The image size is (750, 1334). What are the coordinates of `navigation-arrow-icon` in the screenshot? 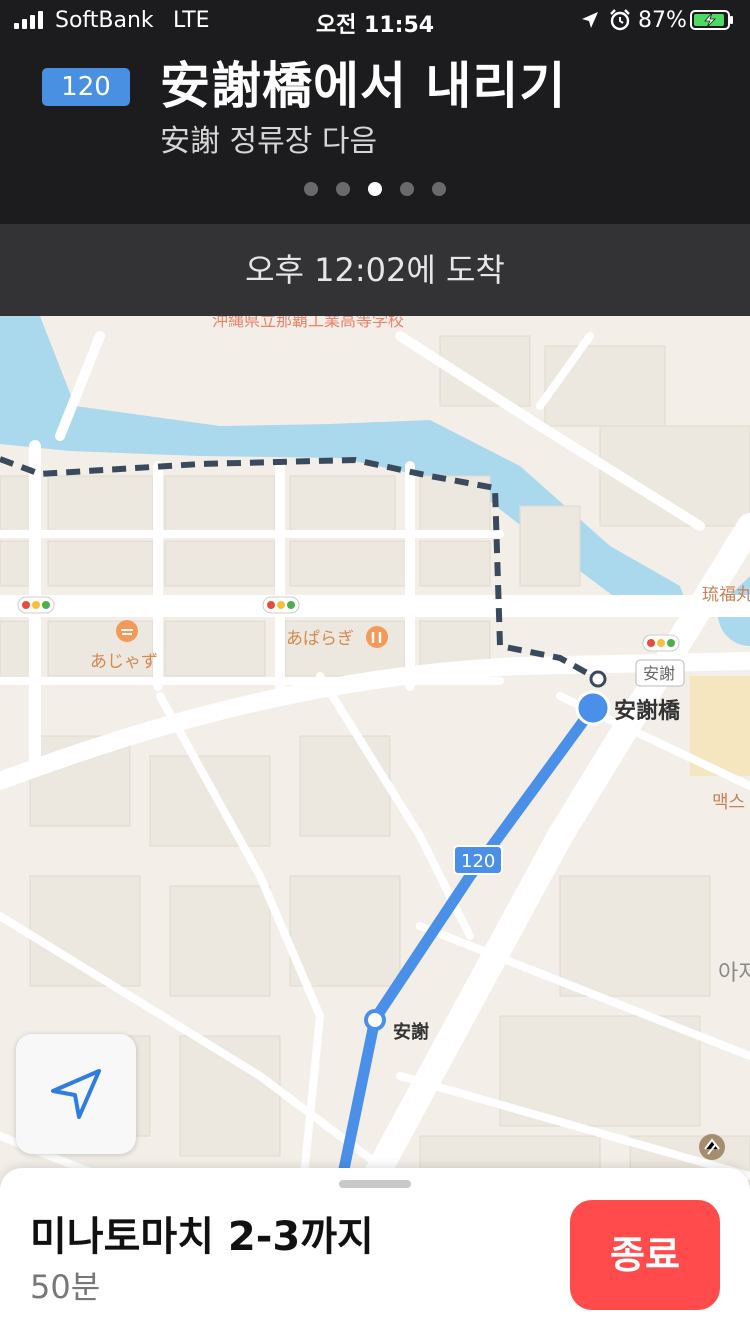 It's located at (76, 1094).